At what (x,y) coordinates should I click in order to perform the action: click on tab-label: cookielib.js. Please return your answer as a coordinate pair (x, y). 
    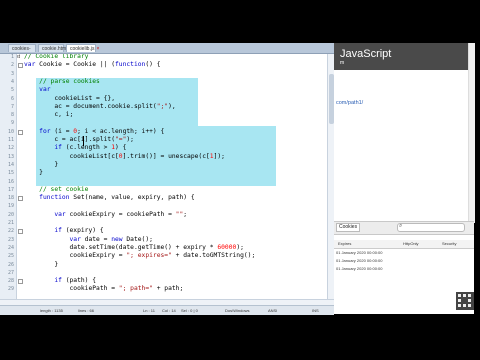
    Looking at the image, I should click on (82, 49).